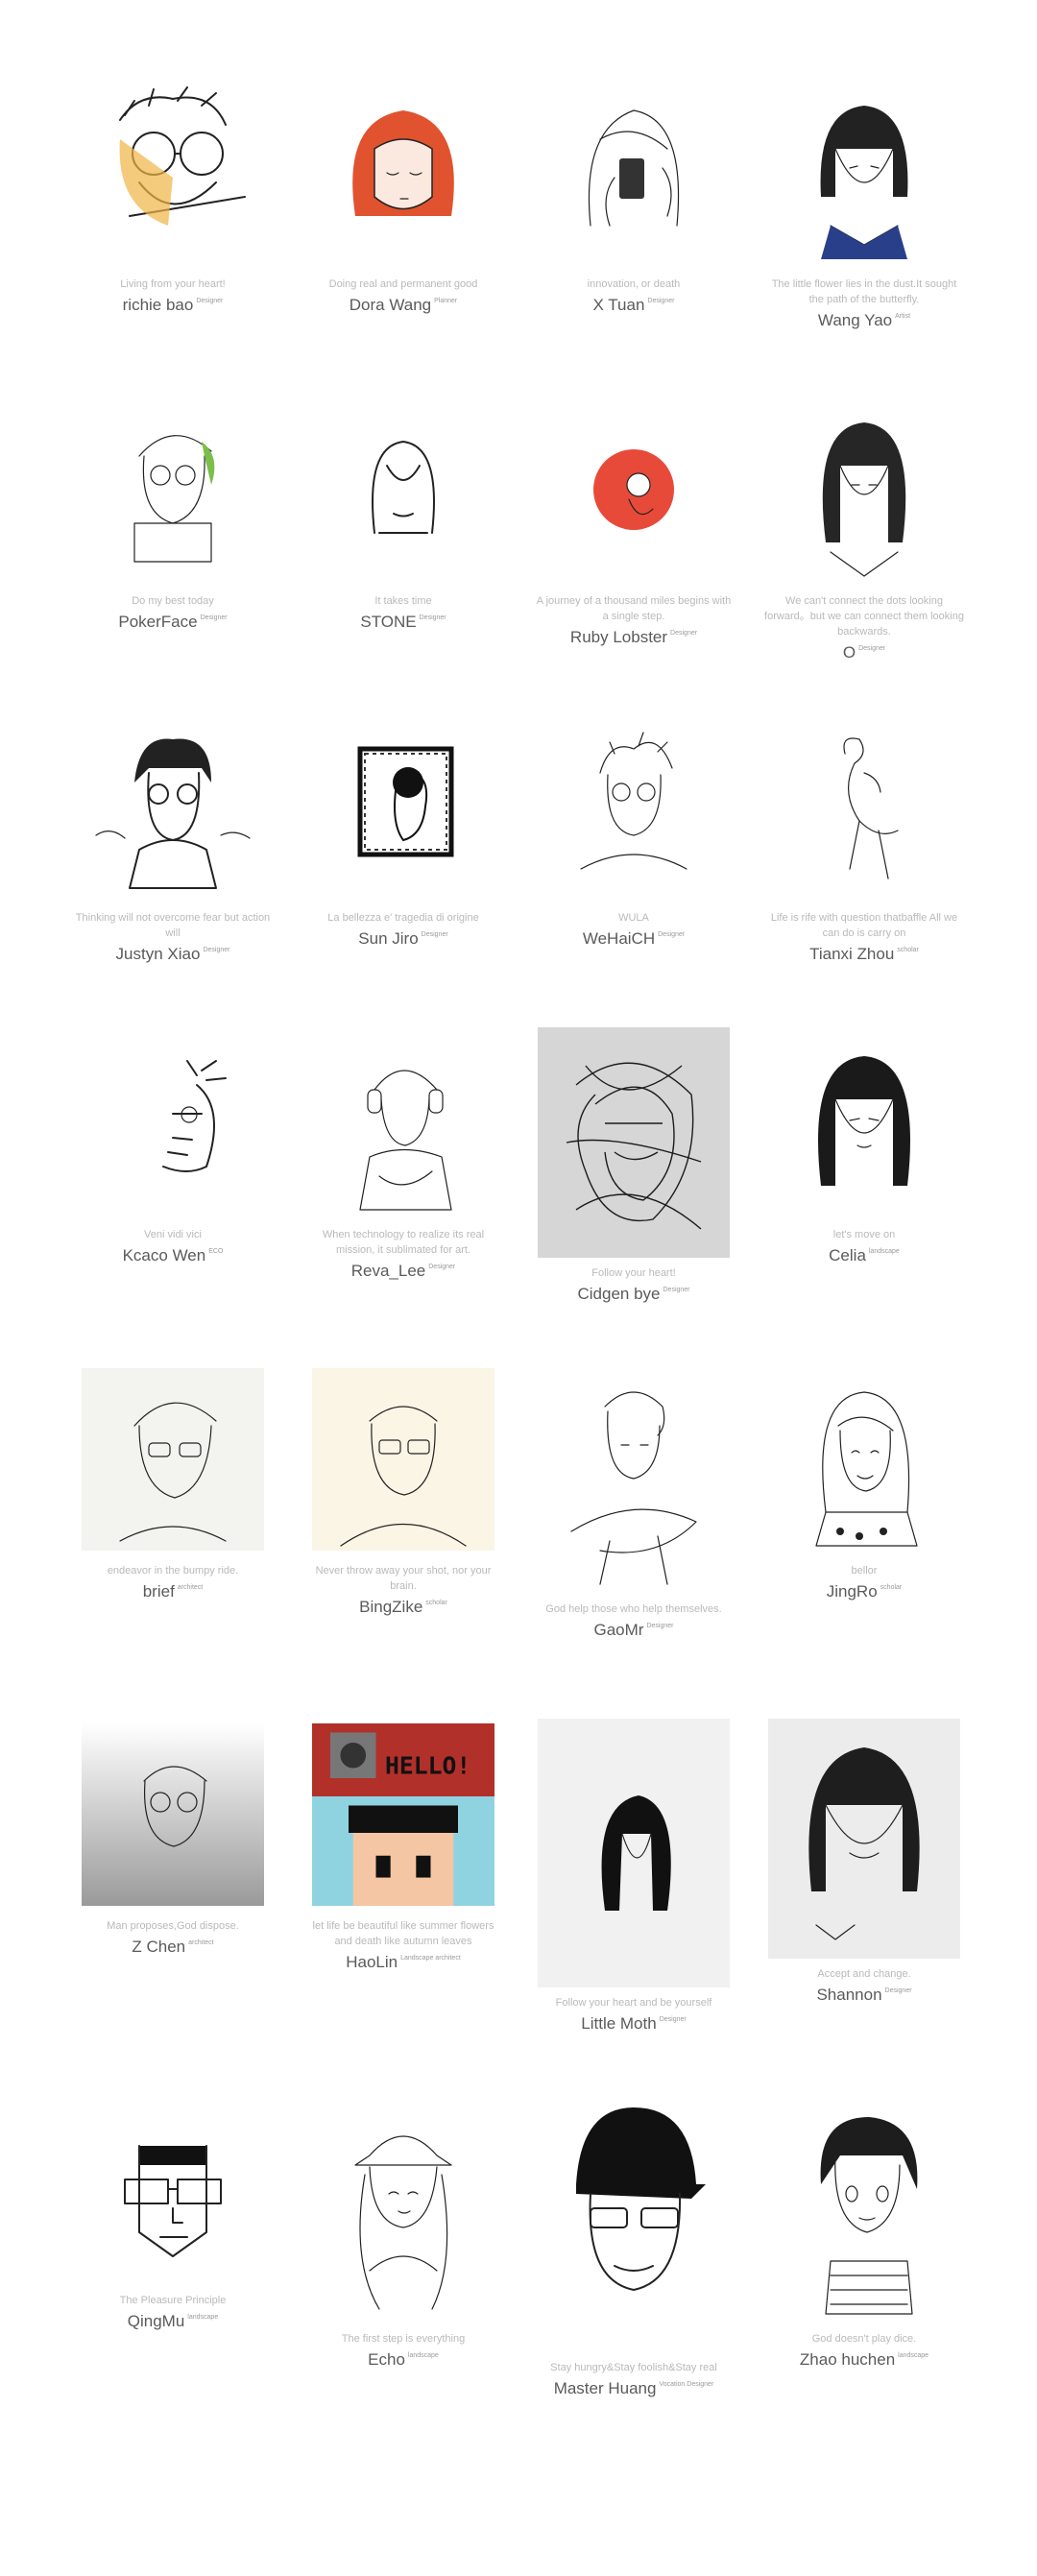 Image resolution: width=1037 pixels, height=2576 pixels. I want to click on line-portrait-minimal-icon, so click(403, 490).